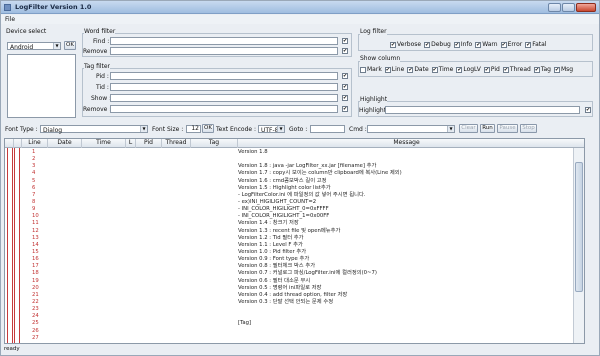  Describe the element at coordinates (131, 143) in the screenshot. I see `header-level: L` at that location.